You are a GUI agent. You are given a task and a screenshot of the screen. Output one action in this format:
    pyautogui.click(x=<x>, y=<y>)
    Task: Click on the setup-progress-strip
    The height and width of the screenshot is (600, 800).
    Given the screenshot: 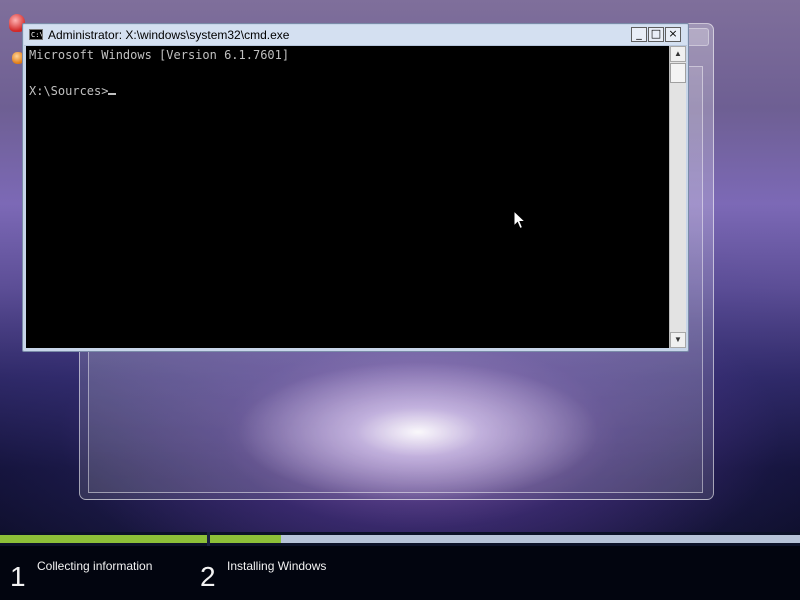 What is the action you would take?
    pyautogui.click(x=400, y=539)
    